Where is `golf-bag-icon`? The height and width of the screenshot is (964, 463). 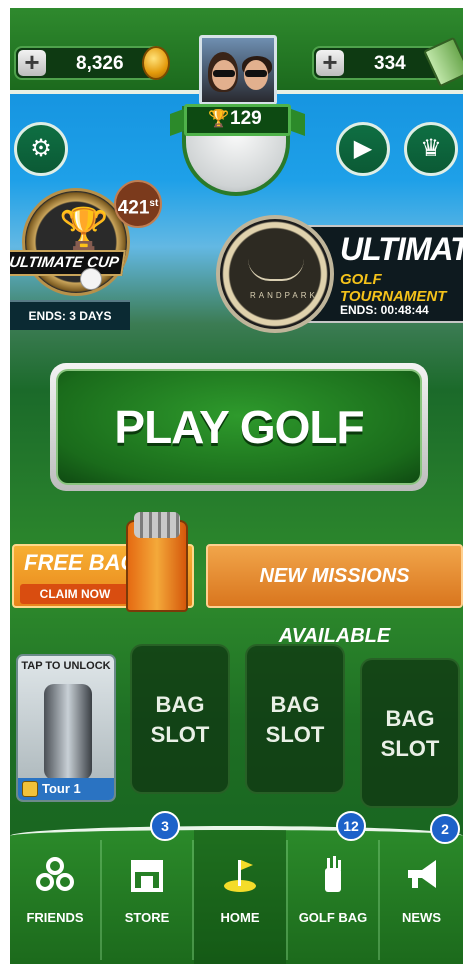 golf-bag-icon is located at coordinates (333, 878).